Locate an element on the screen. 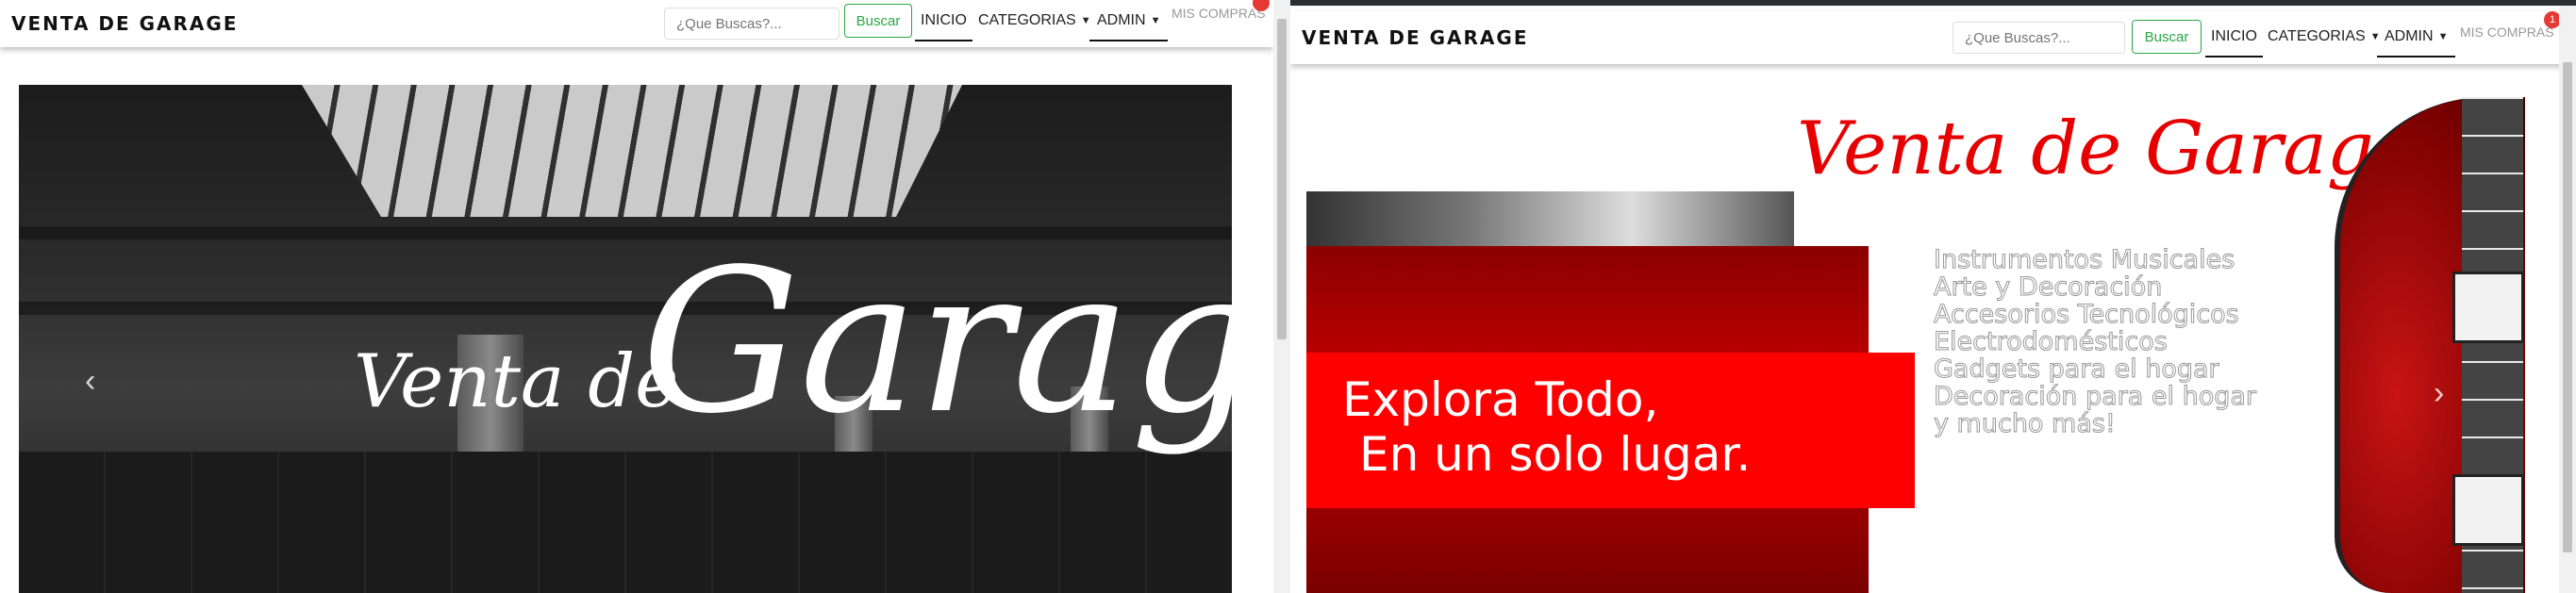  list-item: y mucho más! is located at coordinates (2025, 423).